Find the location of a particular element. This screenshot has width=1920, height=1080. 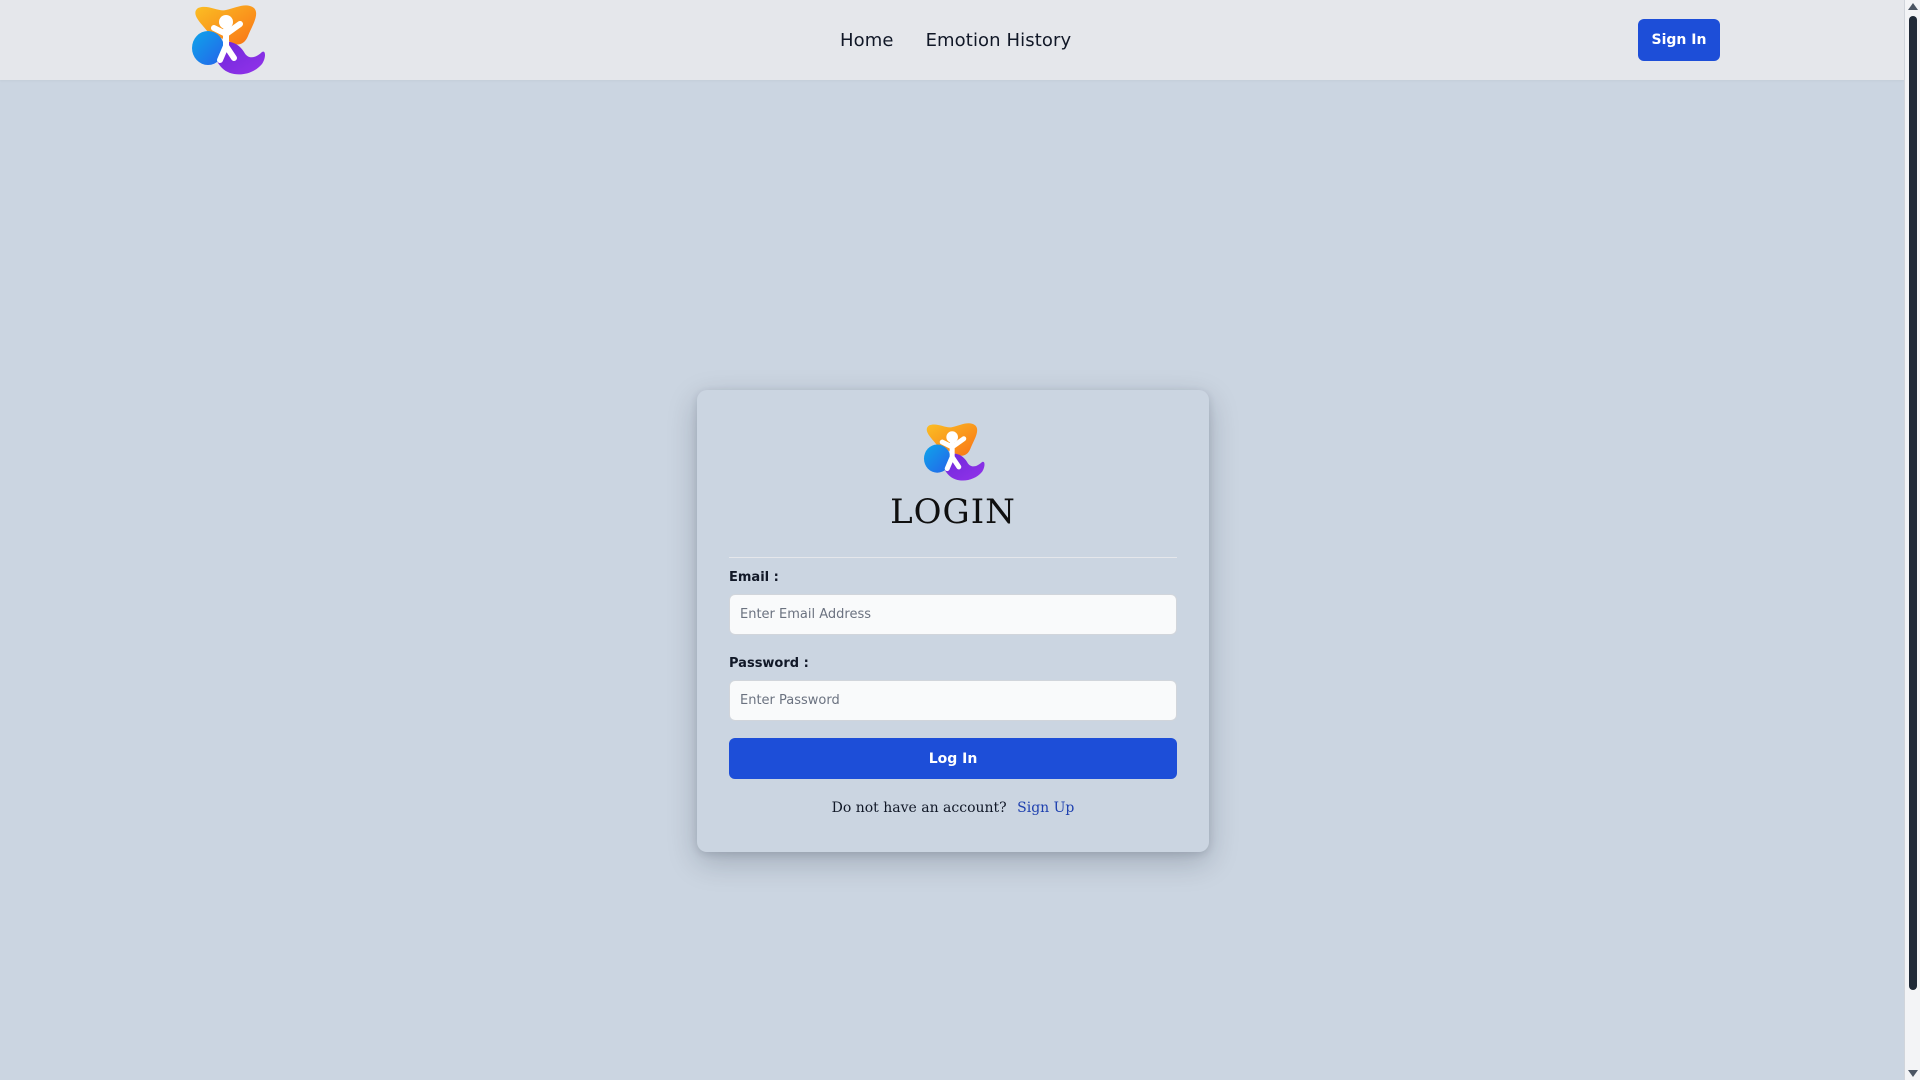

sign-up-link: Sign Up is located at coordinates (1045, 808).